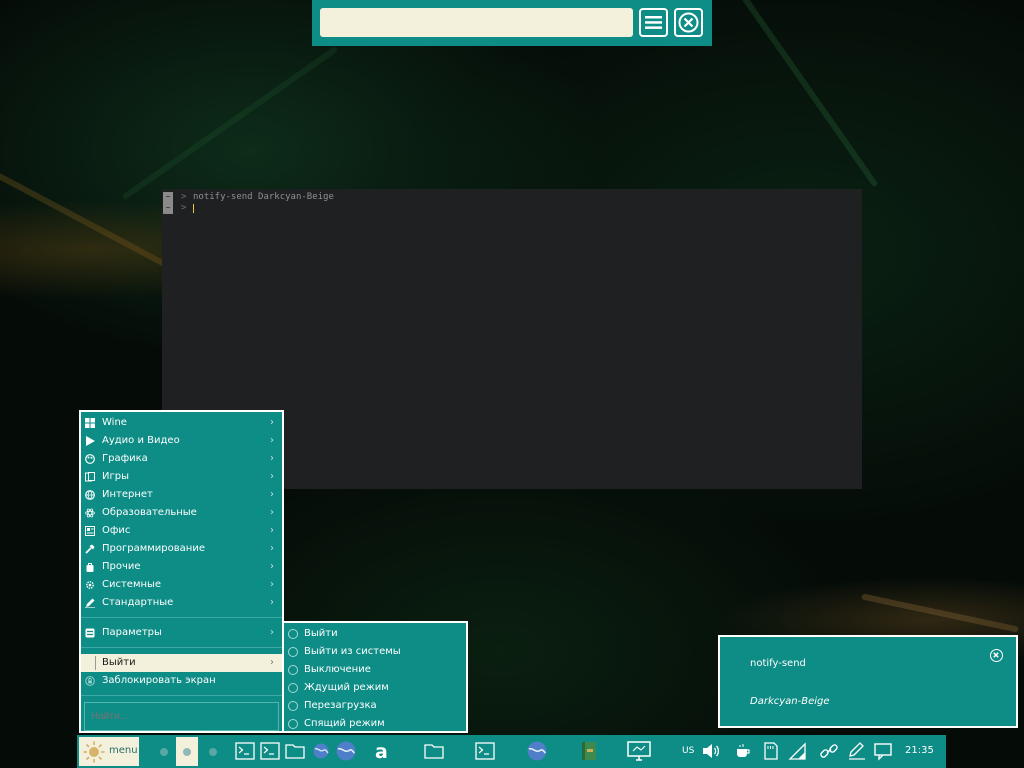 The width and height of the screenshot is (1024, 768). Describe the element at coordinates (90, 681) in the screenshot. I see `lock-icon` at that location.